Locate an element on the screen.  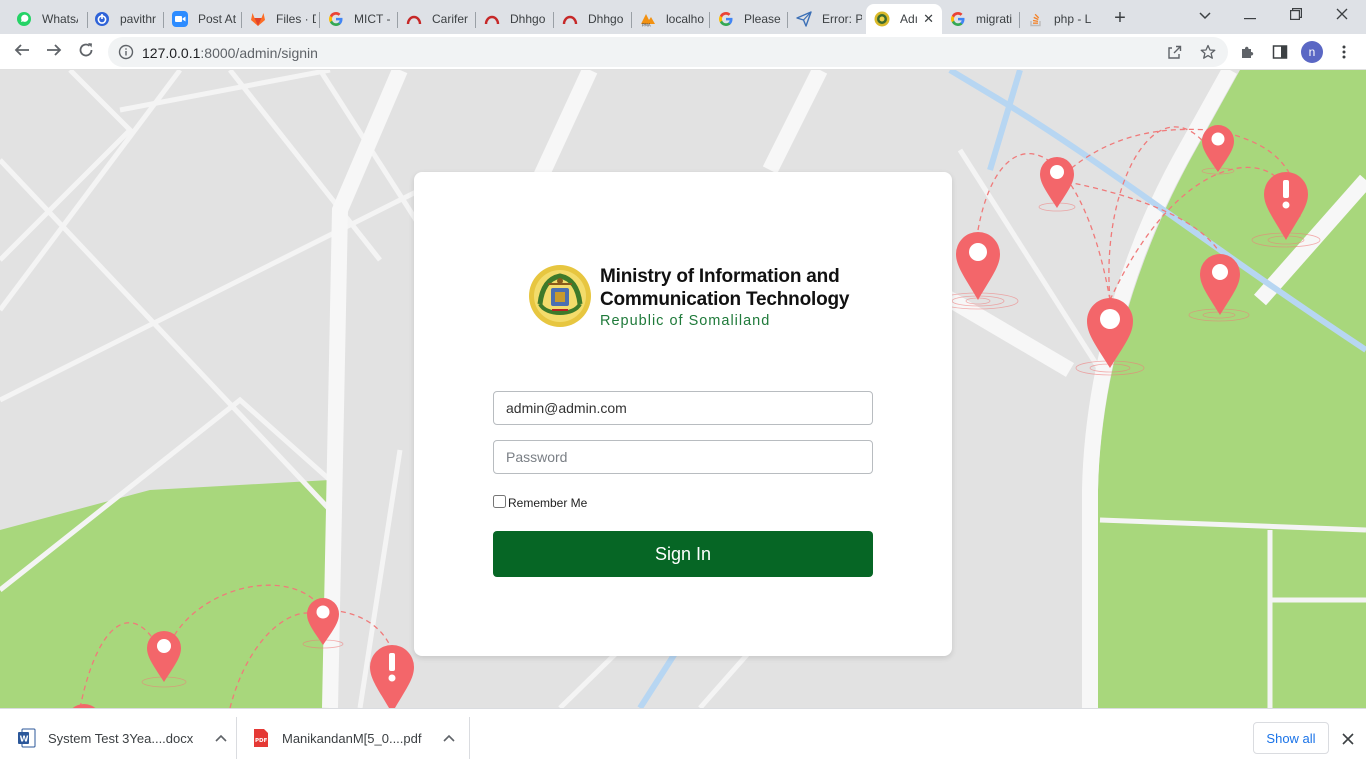
url-host: 127.0.0.1 is located at coordinates (171, 53).